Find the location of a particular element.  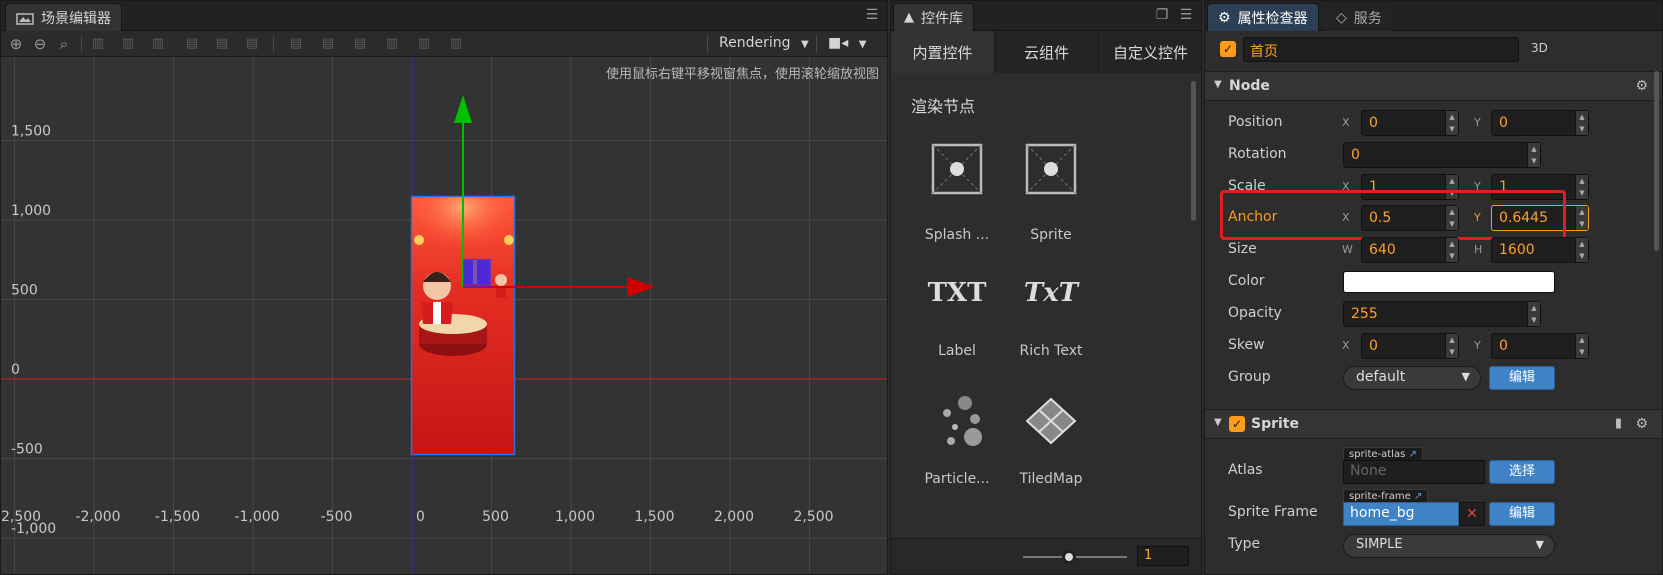

opacity-input: 255 ▲ ▼ is located at coordinates (1442, 314).